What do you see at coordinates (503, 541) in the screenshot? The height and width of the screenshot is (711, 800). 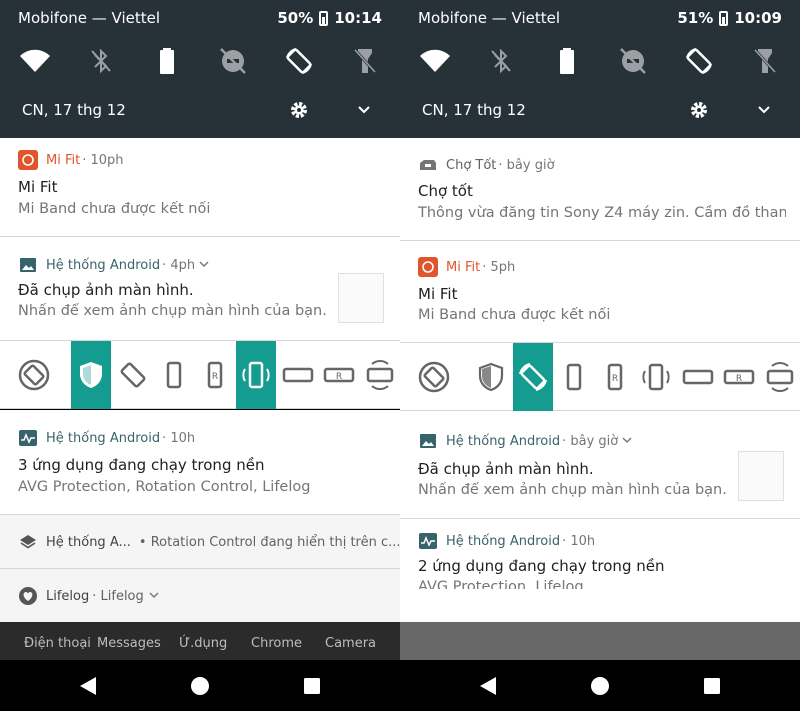 I see `notification-app-name: Hệ thống Android` at bounding box center [503, 541].